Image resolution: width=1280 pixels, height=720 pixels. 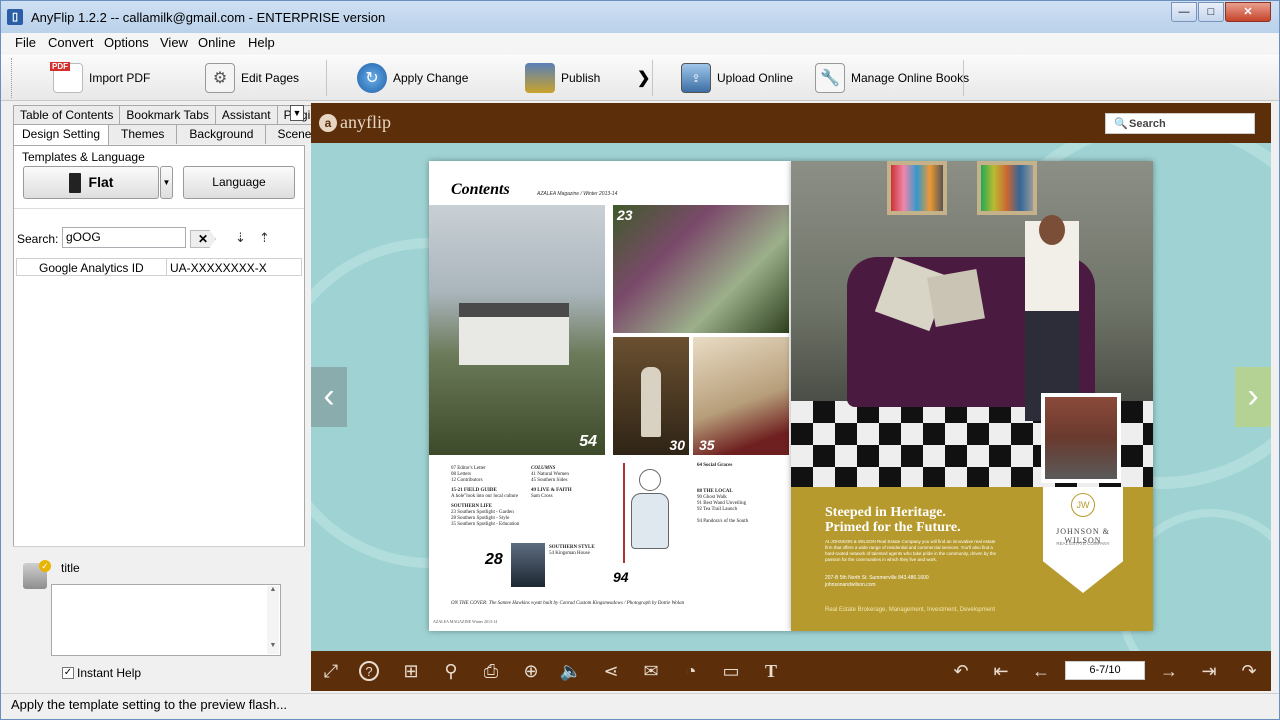 I want to click on check-badge-icon: ✓, so click(x=45, y=566).